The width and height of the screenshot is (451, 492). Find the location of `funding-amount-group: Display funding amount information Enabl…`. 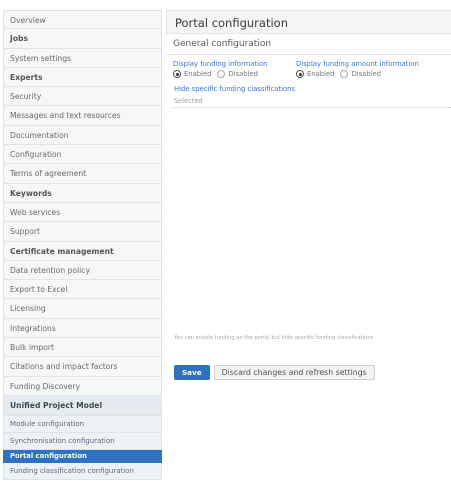

funding-amount-group: Display funding amount information Enabl… is located at coordinates (357, 69).